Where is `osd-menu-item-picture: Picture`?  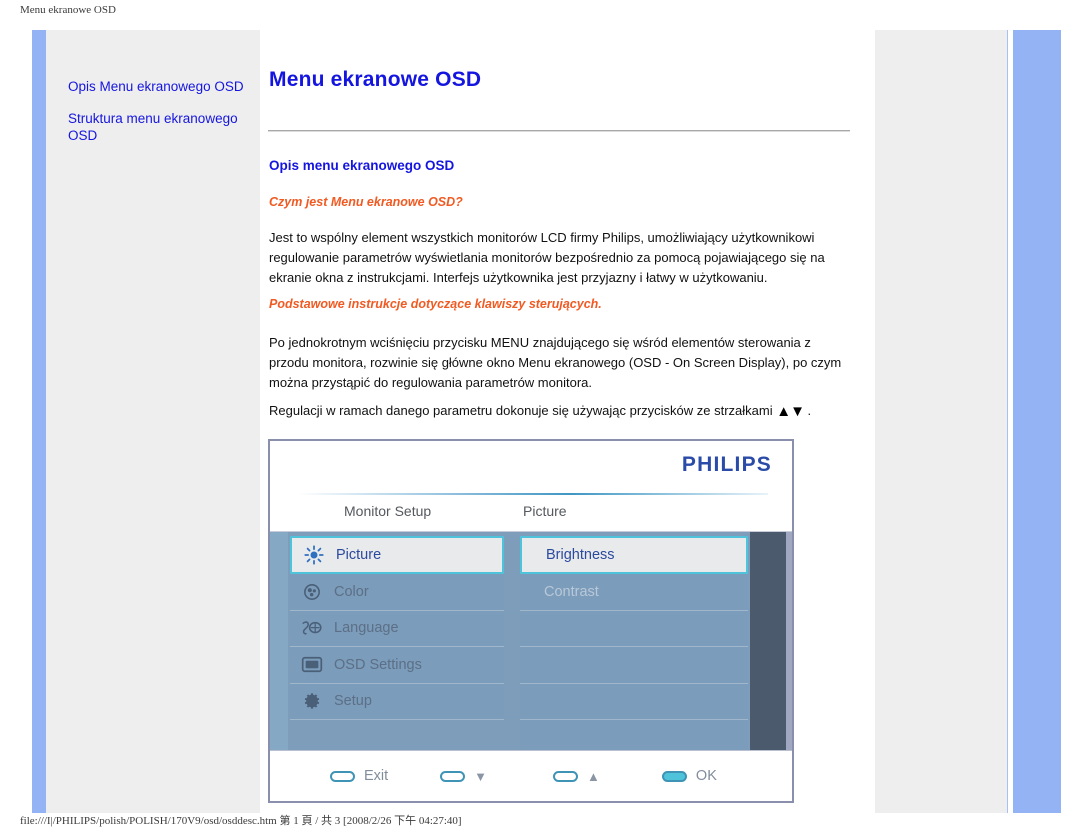
osd-menu-item-picture: Picture is located at coordinates (397, 555).